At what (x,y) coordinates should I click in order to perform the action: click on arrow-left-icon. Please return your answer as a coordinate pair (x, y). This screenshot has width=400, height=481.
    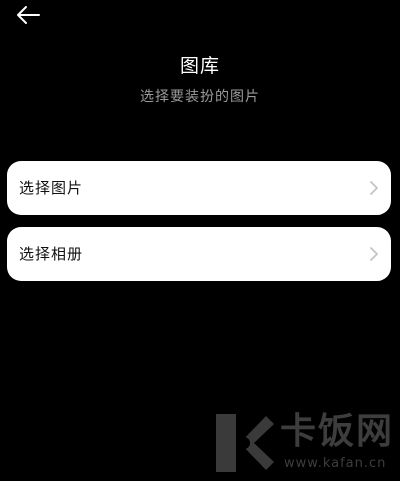
    Looking at the image, I should click on (28, 15).